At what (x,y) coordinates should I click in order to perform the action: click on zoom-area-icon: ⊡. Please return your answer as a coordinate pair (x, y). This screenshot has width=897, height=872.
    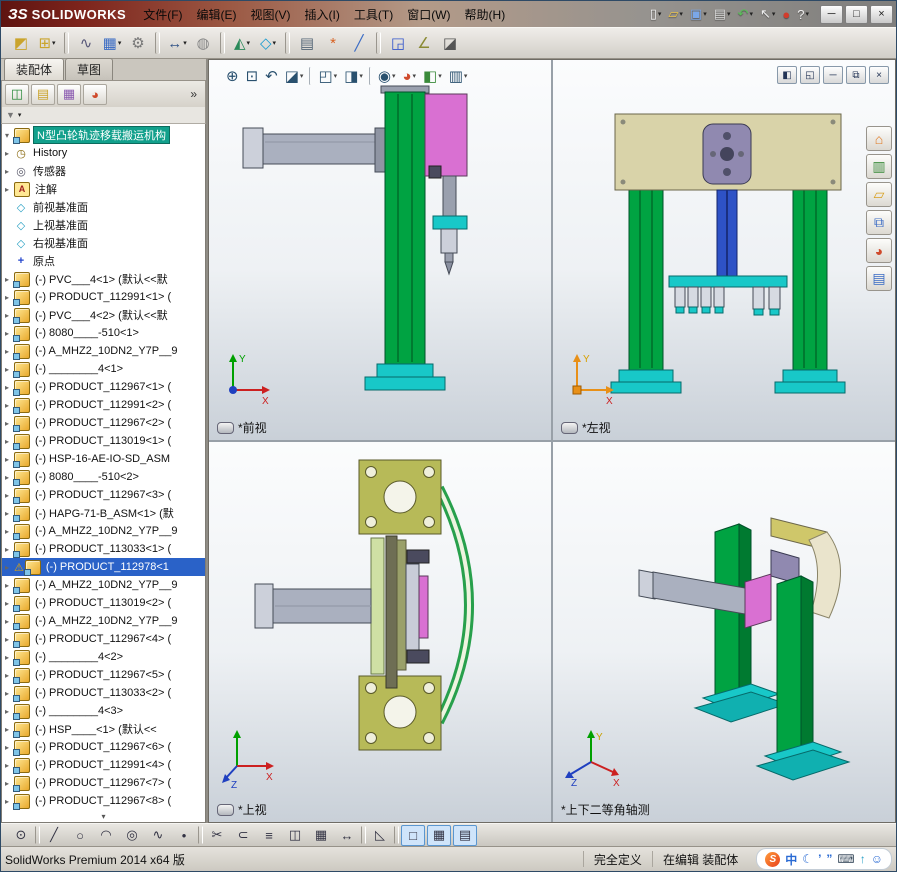
    Looking at the image, I should click on (252, 76).